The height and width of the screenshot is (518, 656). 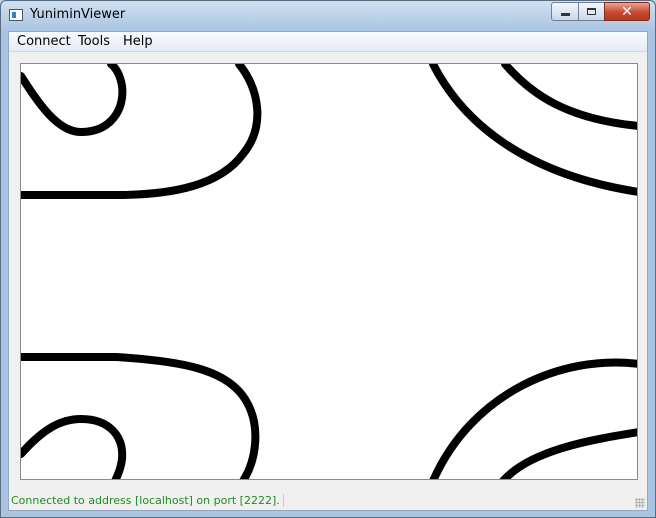 I want to click on curve-bottom-right-inner, so click(x=568, y=453).